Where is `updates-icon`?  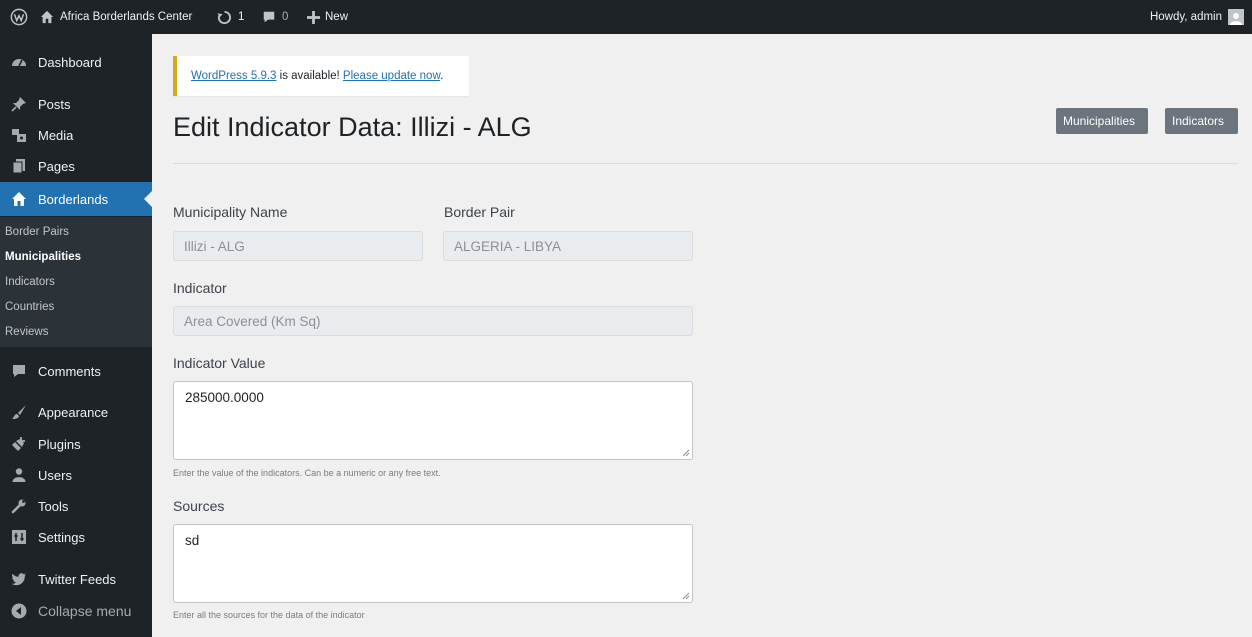
updates-icon is located at coordinates (224, 17).